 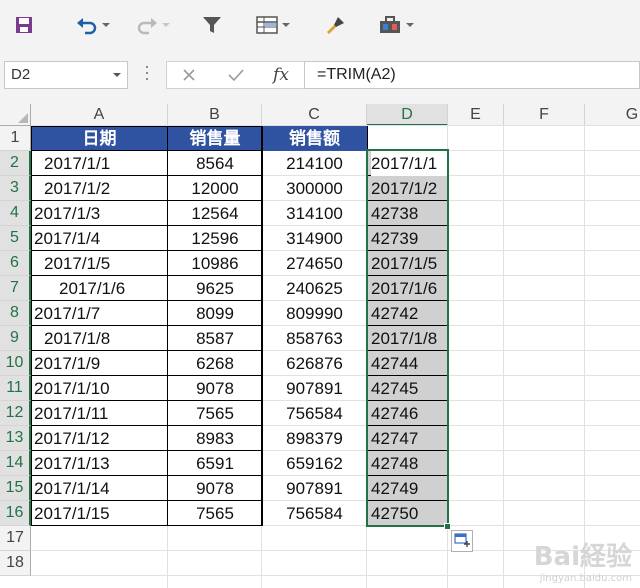 What do you see at coordinates (15, 213) in the screenshot?
I see `row-header-4: 4` at bounding box center [15, 213].